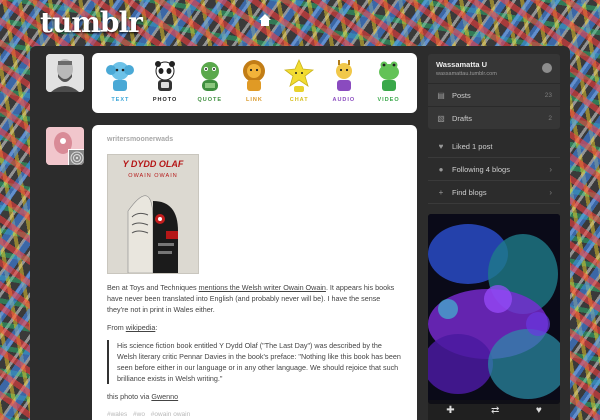 The image size is (600, 420). What do you see at coordinates (153, 287) in the screenshot?
I see `post-text: Ben at Toys and Techniques` at bounding box center [153, 287].